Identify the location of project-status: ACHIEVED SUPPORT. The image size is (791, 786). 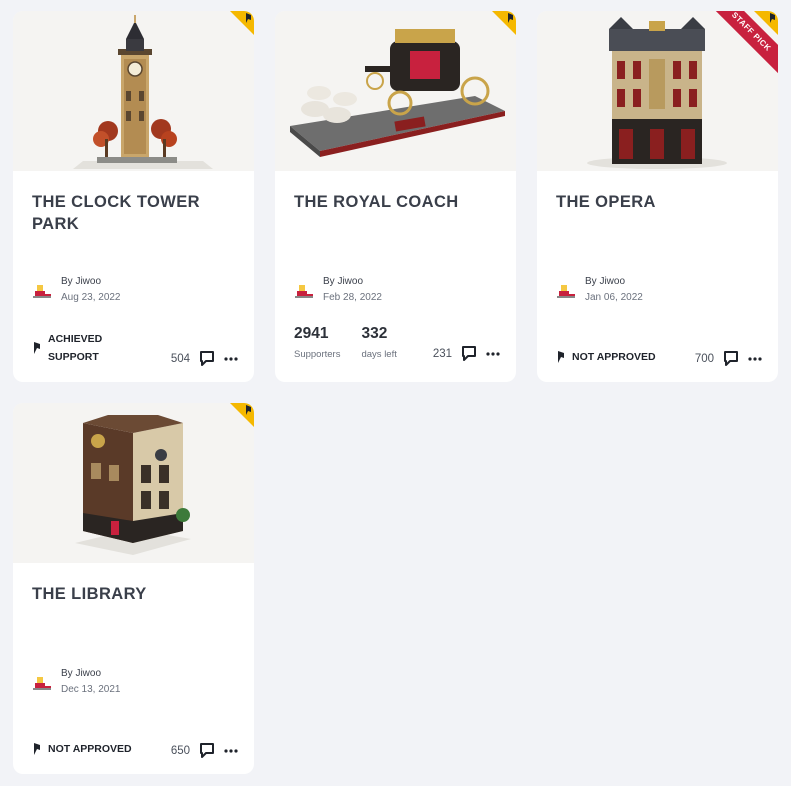
(80, 348).